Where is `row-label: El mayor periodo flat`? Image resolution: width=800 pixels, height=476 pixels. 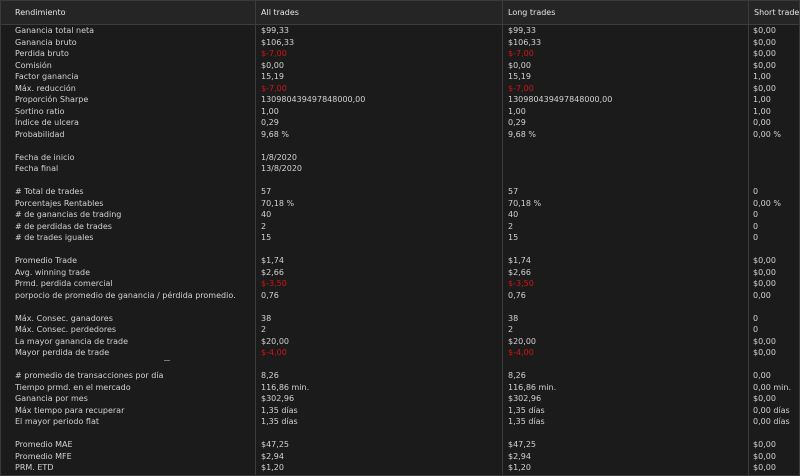
row-label: El mayor periodo flat is located at coordinates (57, 421).